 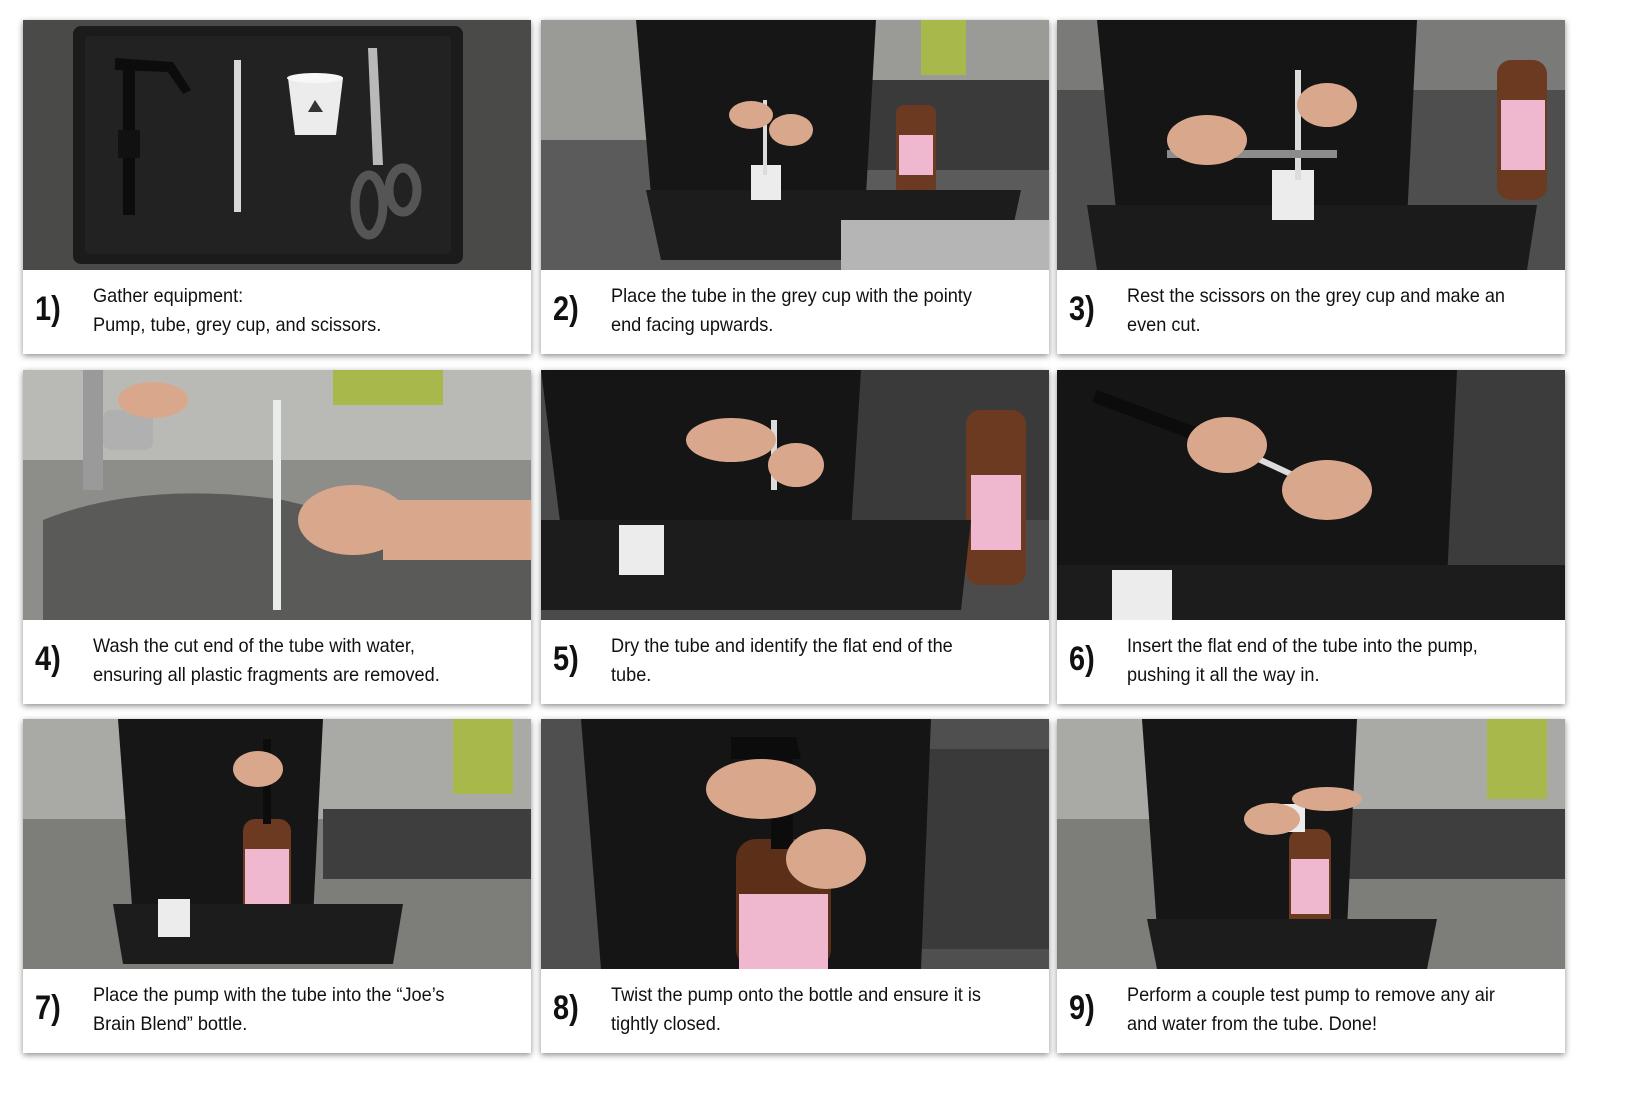 What do you see at coordinates (1082, 309) in the screenshot?
I see `step-number: 3)` at bounding box center [1082, 309].